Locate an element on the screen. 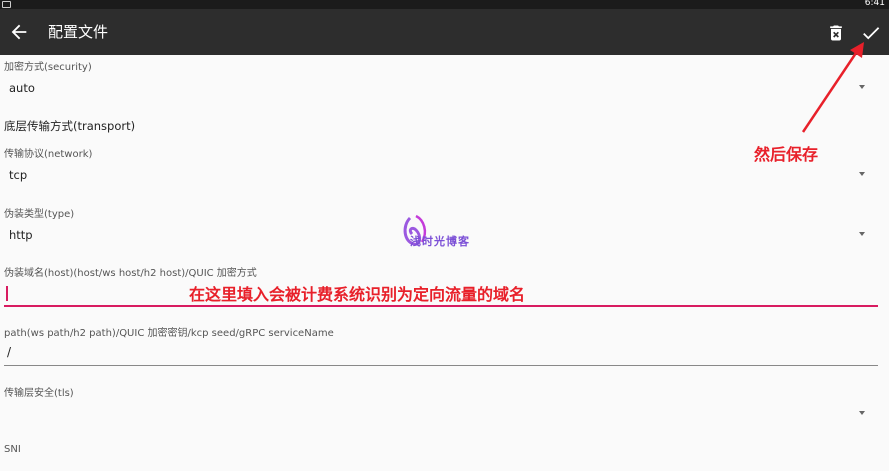  host-annotation: 在这里填入会被计费系统识别为定向流量的域名 is located at coordinates (357, 294).